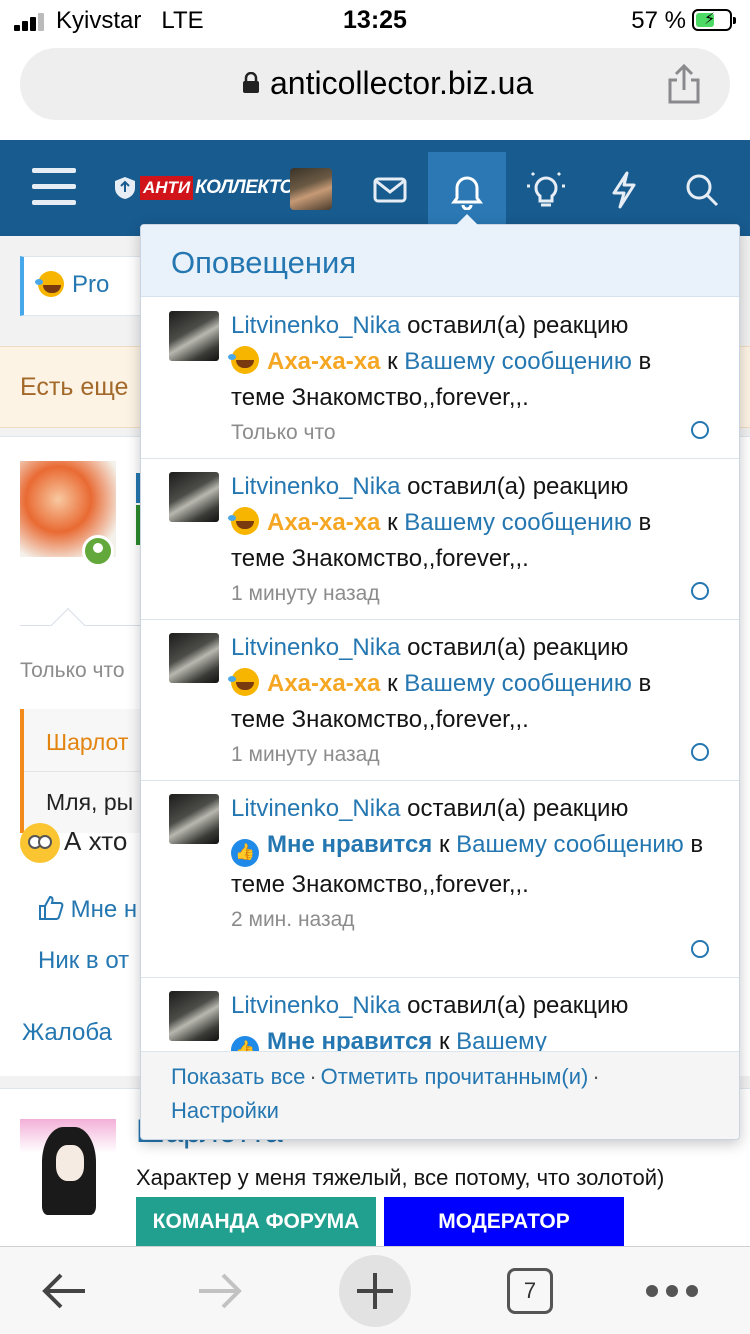 The height and width of the screenshot is (1334, 750). Describe the element at coordinates (501, 1039) in the screenshot. I see `message-link: Вашему` at that location.